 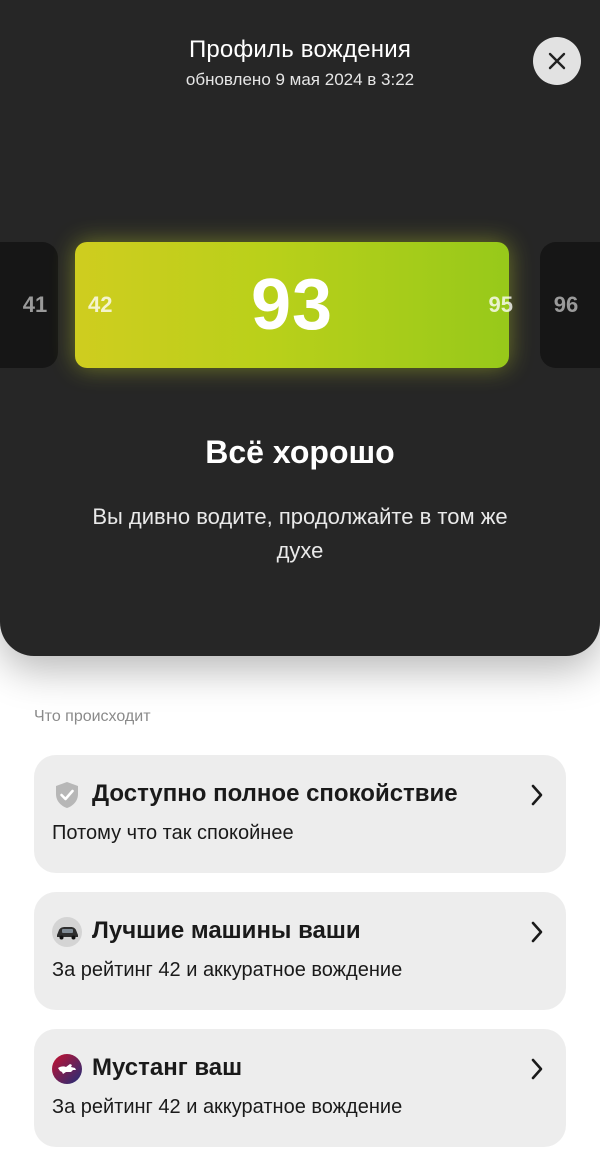 I want to click on mustang-logo-icon, so click(x=67, y=1069).